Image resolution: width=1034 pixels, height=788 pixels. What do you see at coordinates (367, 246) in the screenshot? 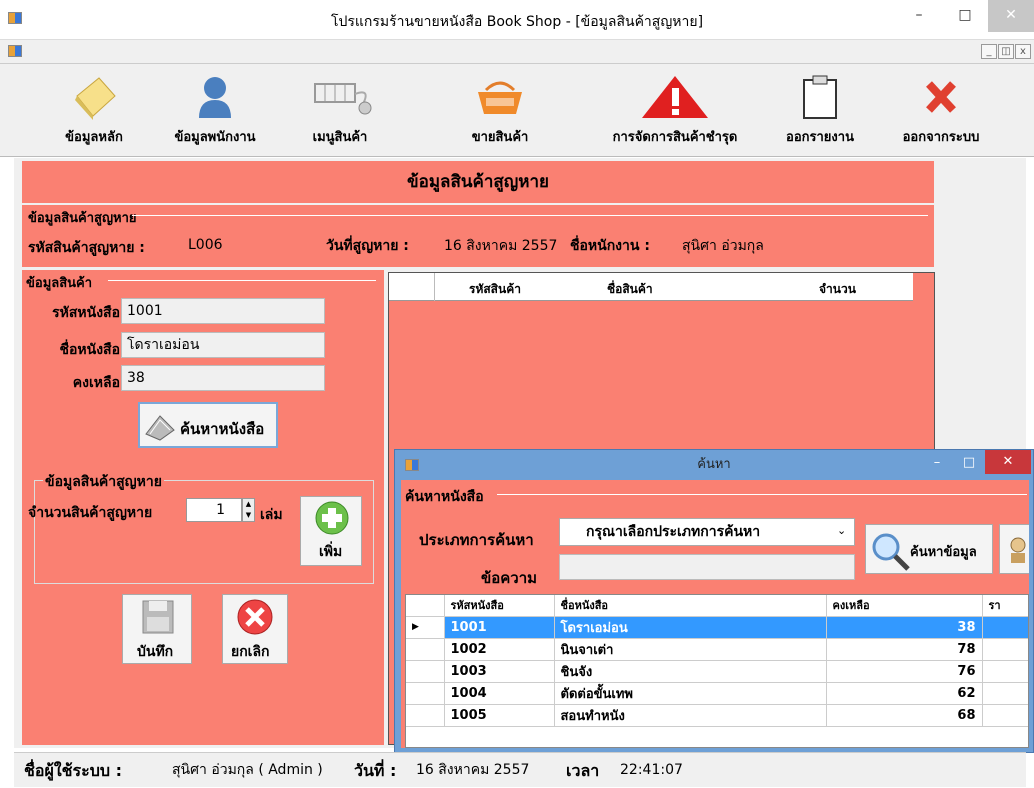
I see `lost-date-label: วันที่สูญหาย :` at bounding box center [367, 246].